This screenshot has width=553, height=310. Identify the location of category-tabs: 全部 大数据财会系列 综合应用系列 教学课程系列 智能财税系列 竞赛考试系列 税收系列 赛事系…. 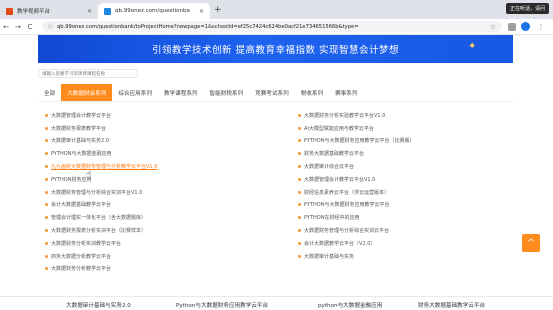
(275, 93).